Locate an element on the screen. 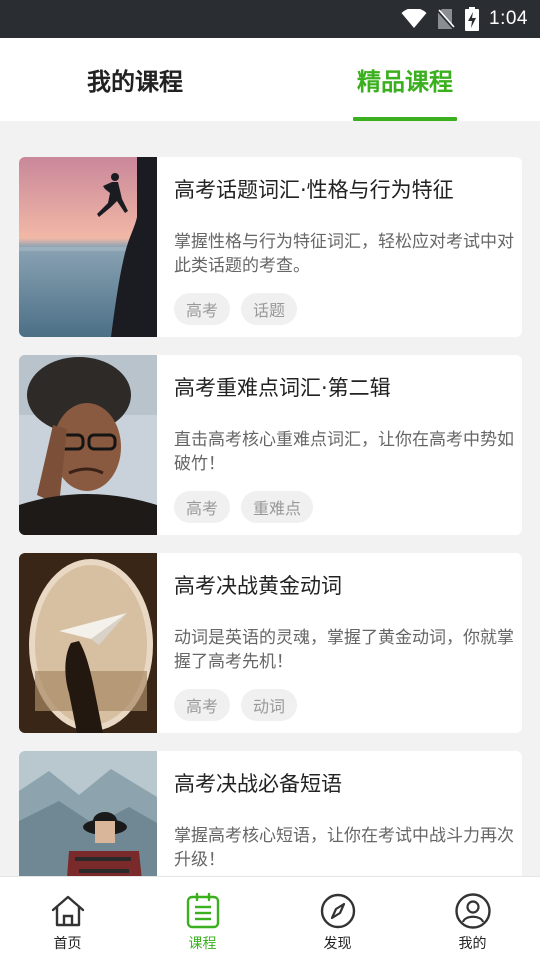  profile-icon is located at coordinates (473, 911).